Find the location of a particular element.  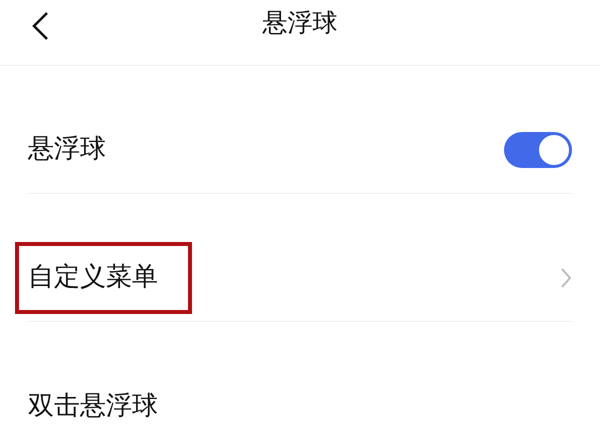

toggle-switch is located at coordinates (538, 150).